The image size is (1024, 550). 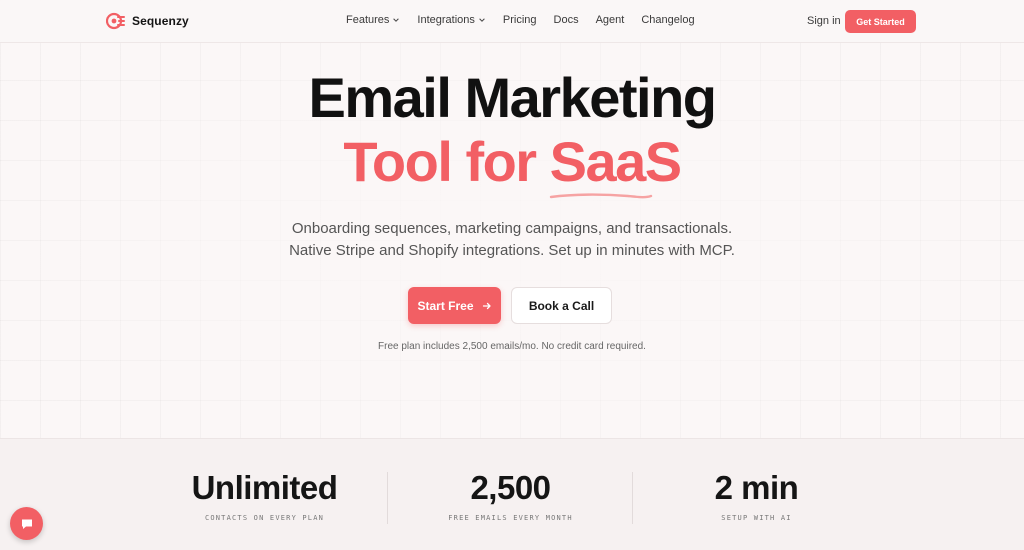 I want to click on nav-item-label: Features, so click(x=368, y=20).